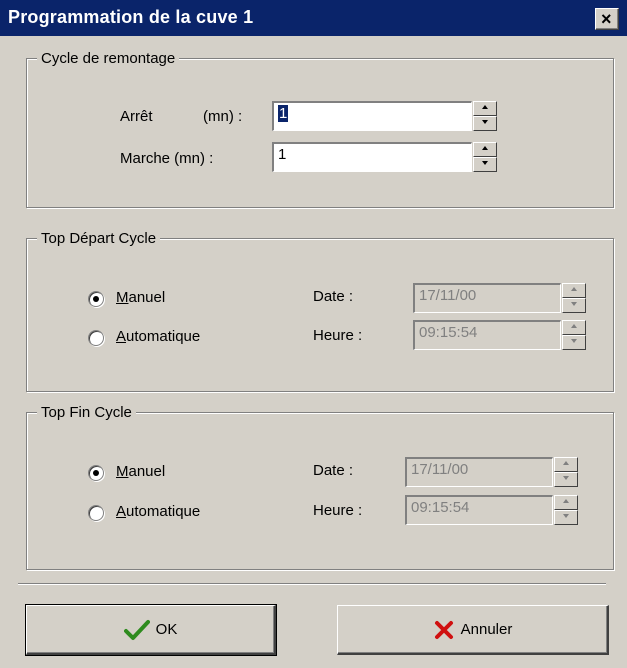  Describe the element at coordinates (479, 510) in the screenshot. I see `fin-heure-input: 09:15:54` at that location.